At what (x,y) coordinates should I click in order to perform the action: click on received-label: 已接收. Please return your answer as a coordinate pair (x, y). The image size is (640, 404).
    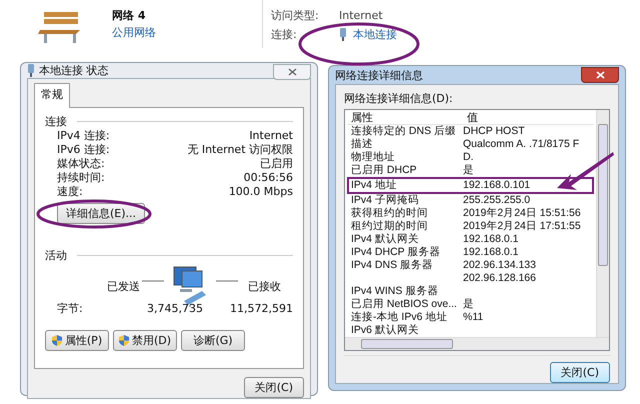
    Looking at the image, I should click on (264, 286).